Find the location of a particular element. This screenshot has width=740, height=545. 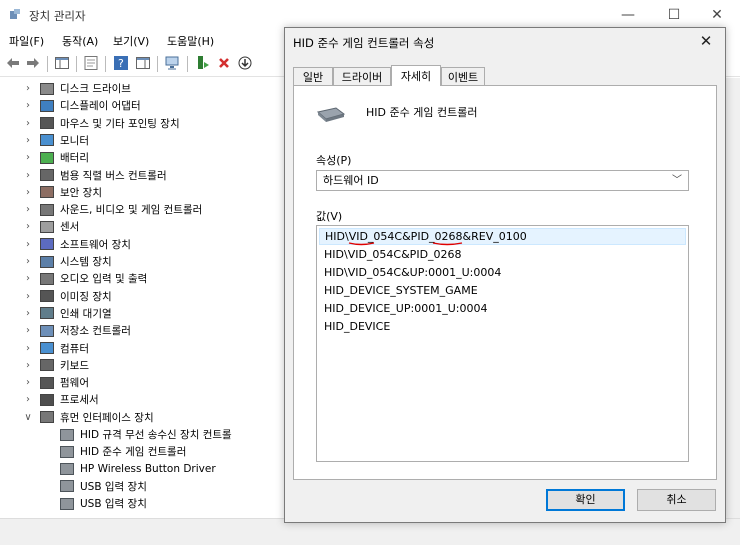

properties-icon is located at coordinates (91, 63).